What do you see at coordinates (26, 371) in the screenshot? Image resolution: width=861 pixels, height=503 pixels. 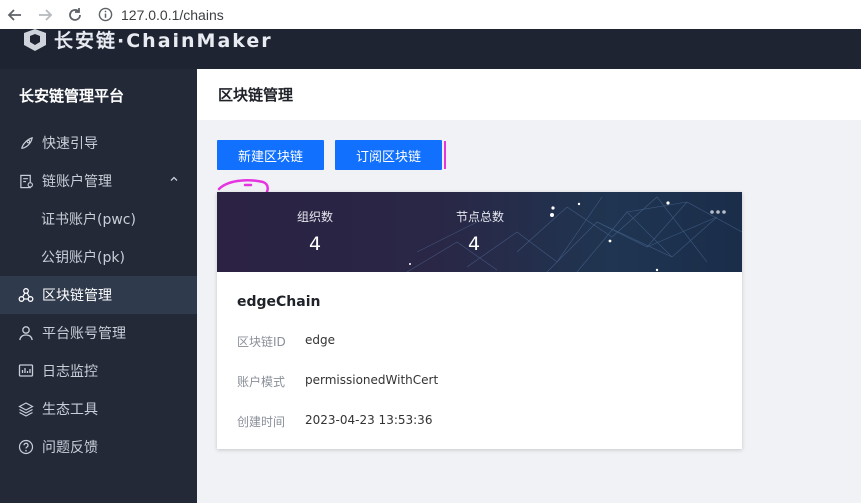 I see `monitor-icon` at bounding box center [26, 371].